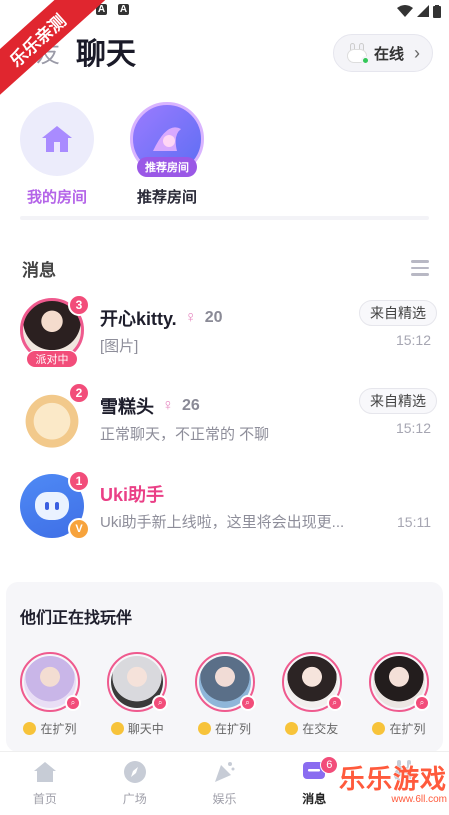  Describe the element at coordinates (106, 52) in the screenshot. I see `tab-chat: 聊天` at that location.